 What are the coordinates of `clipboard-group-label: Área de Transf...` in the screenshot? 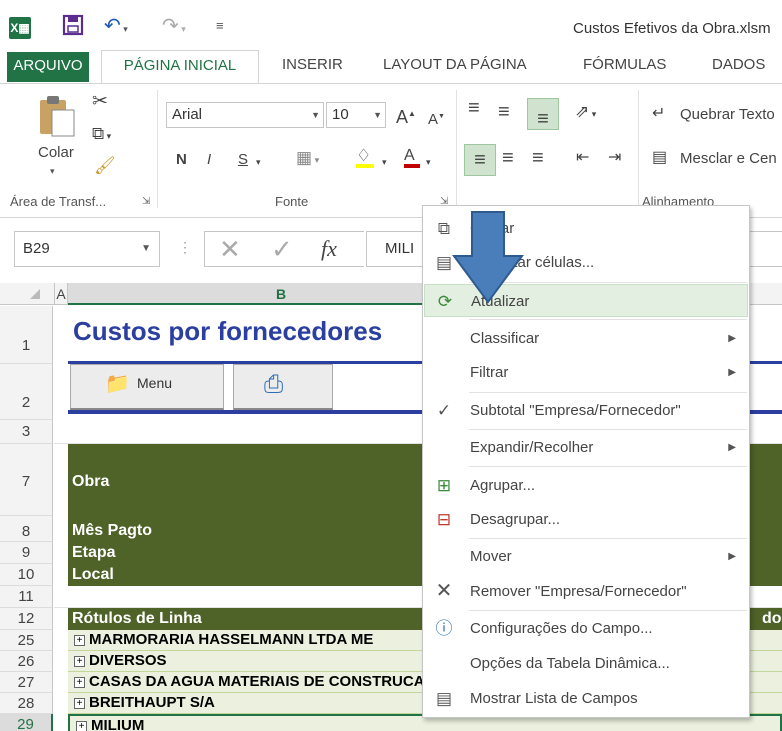 It's located at (58, 201).